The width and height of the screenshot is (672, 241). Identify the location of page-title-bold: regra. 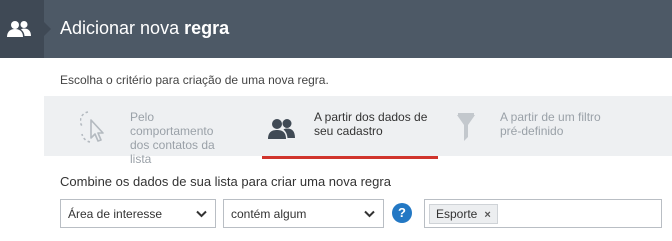
(207, 28).